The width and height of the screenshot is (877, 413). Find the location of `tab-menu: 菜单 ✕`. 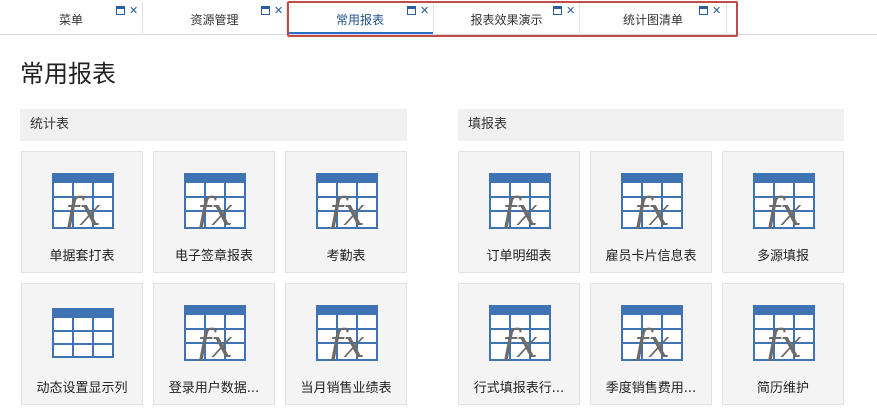

tab-menu: 菜单 ✕ is located at coordinates (71, 17).